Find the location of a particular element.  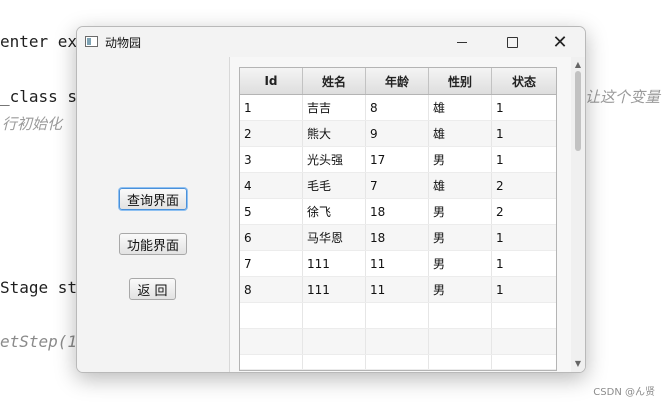

cell-name: 马华恩 is located at coordinates (334, 237).